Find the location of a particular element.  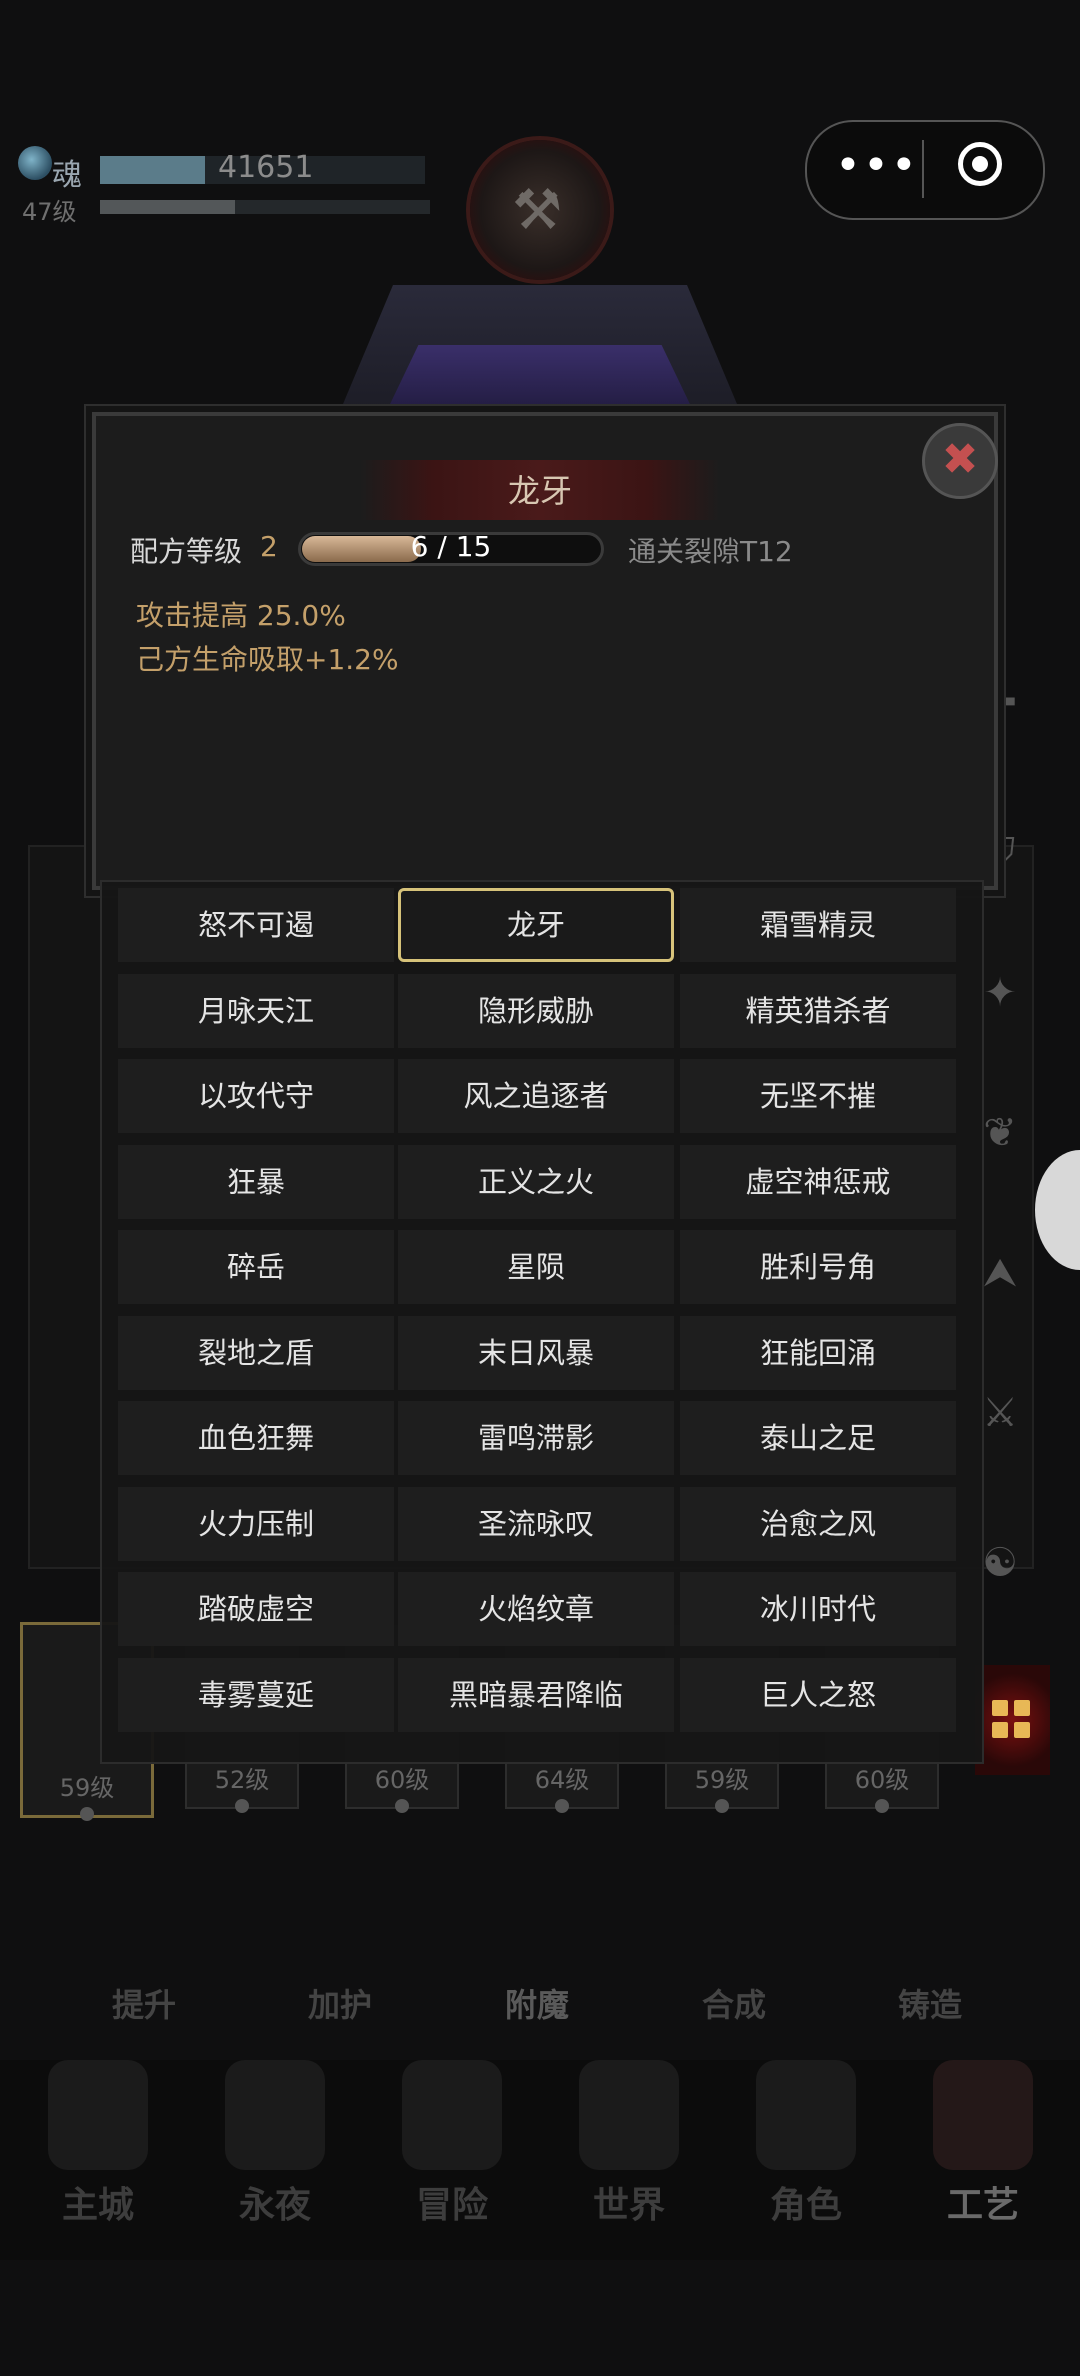

enchant-option: 末日风暴 is located at coordinates (536, 1352).